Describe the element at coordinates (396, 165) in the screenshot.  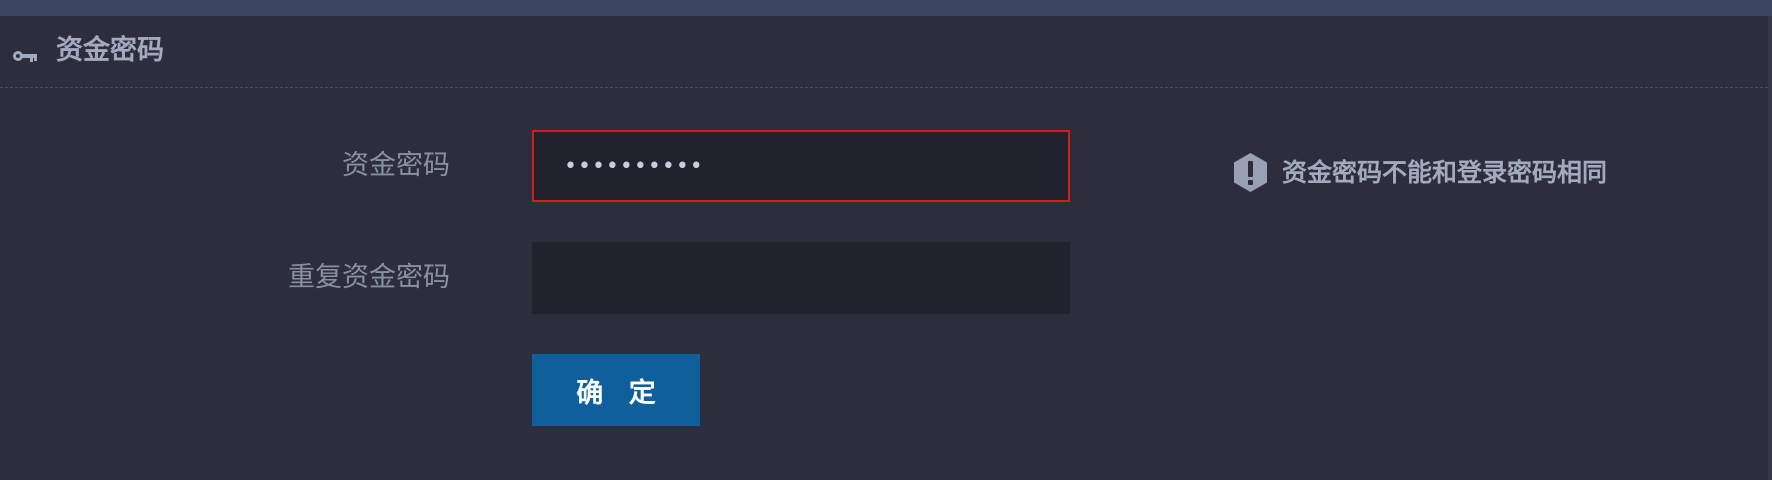
I see `fund-password-label: 资金密码` at that location.